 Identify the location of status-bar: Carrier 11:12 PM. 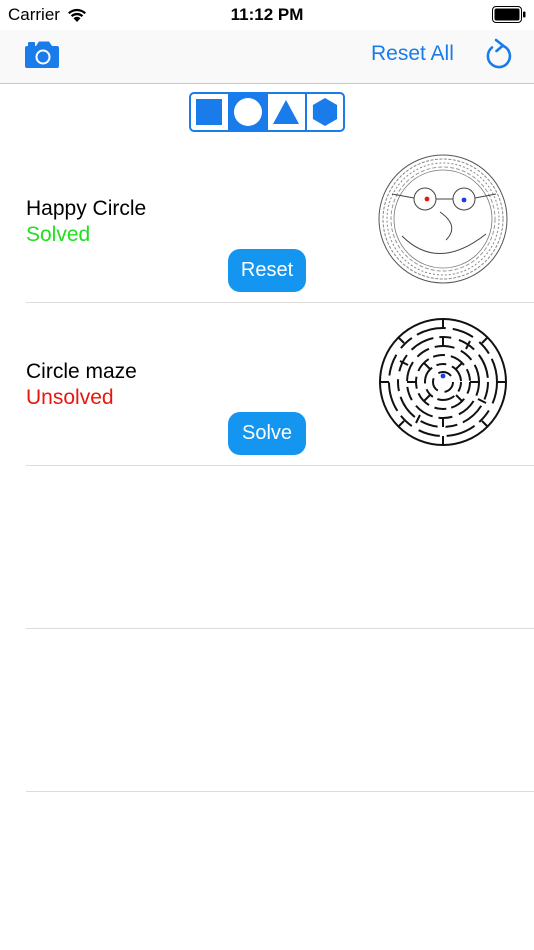
(267, 15).